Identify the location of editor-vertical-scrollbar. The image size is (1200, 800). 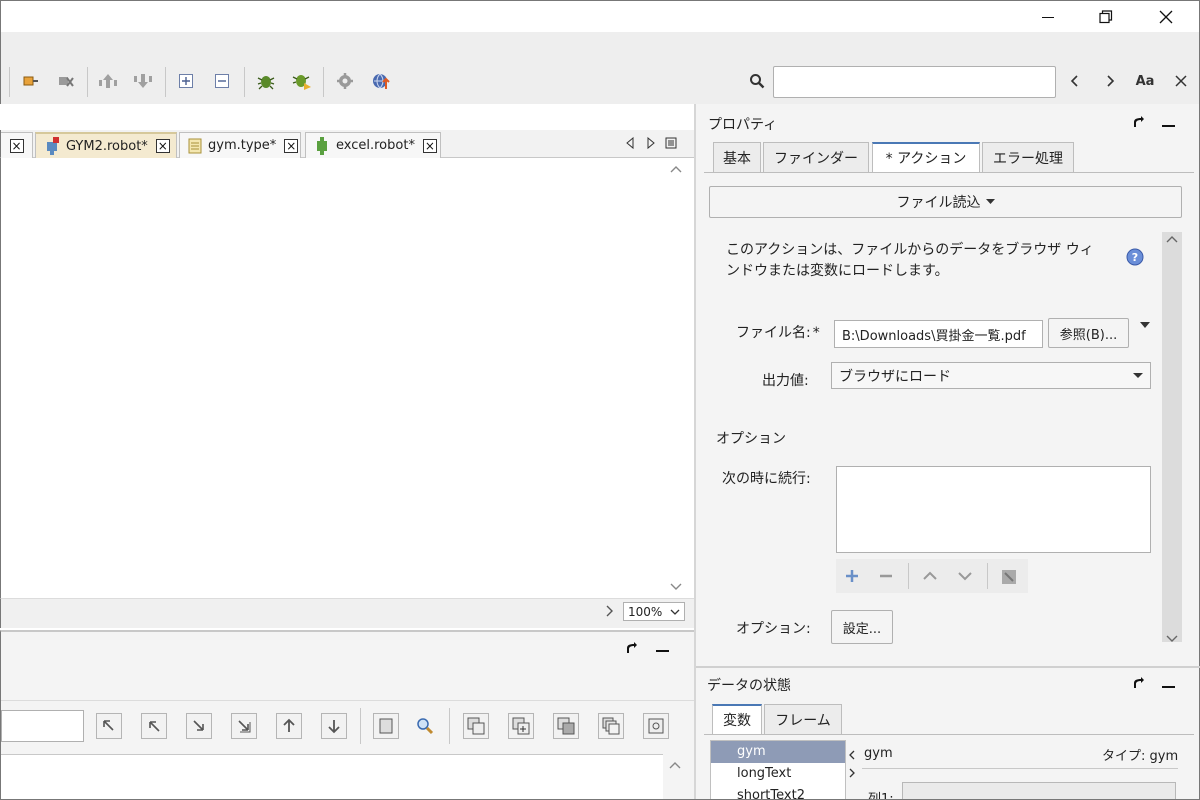
(676, 378).